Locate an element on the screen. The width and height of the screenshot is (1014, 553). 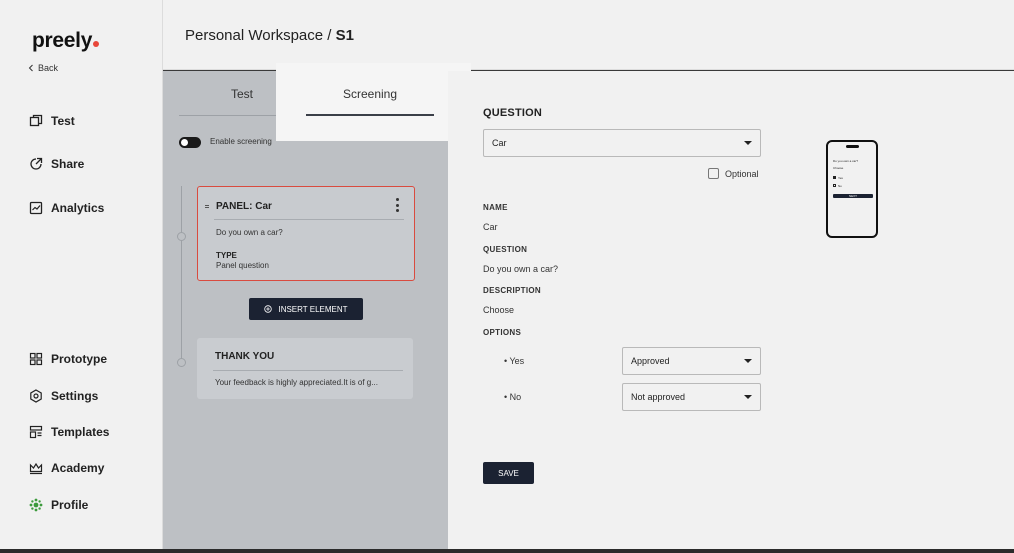
logo: preely is located at coordinates (66, 41).